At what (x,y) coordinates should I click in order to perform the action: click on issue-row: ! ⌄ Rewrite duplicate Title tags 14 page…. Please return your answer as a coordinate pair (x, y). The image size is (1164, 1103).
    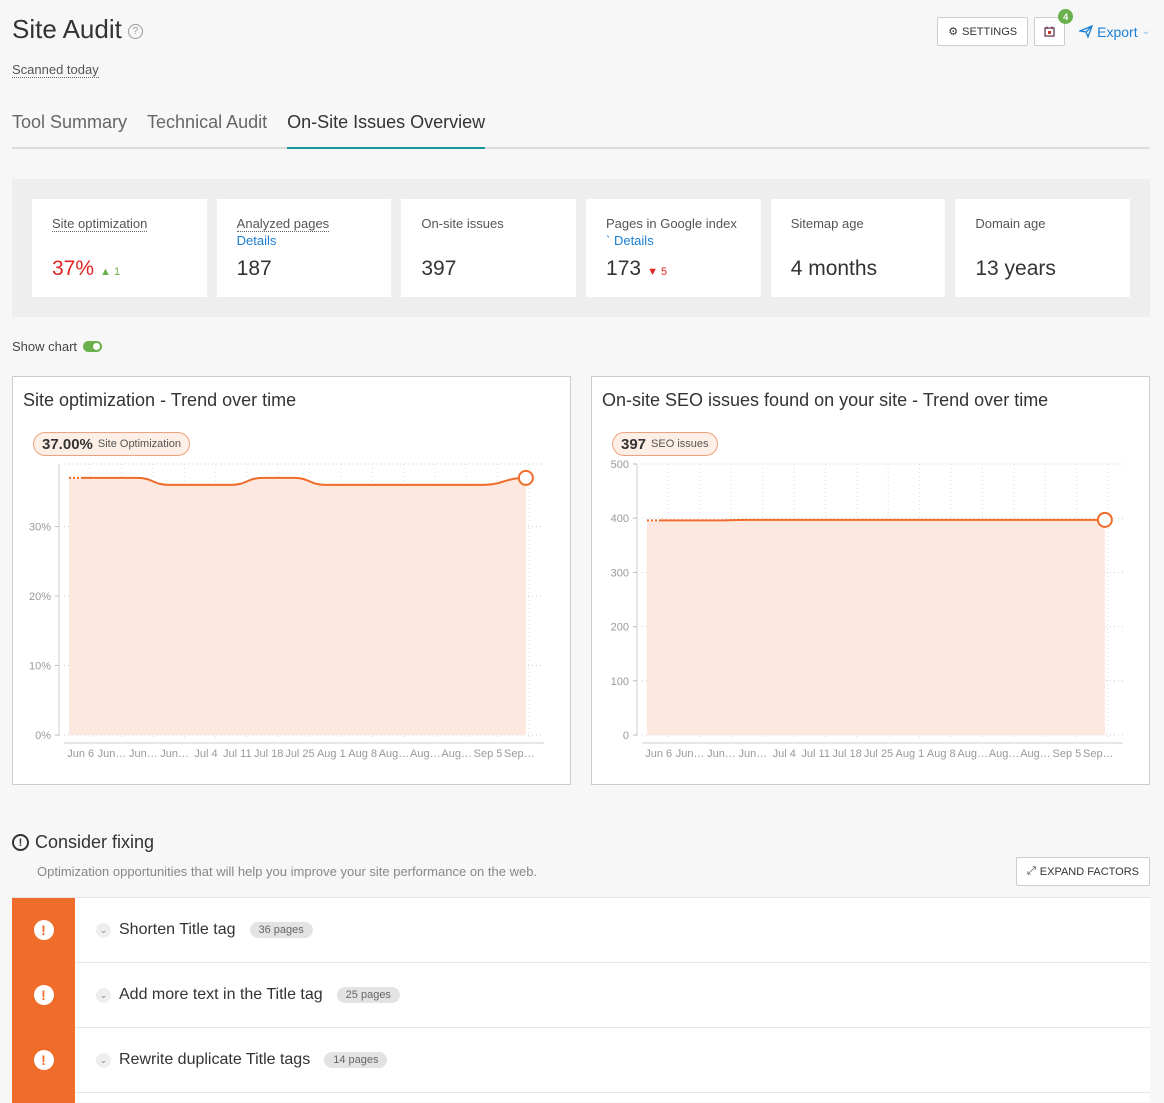
    Looking at the image, I should click on (581, 1059).